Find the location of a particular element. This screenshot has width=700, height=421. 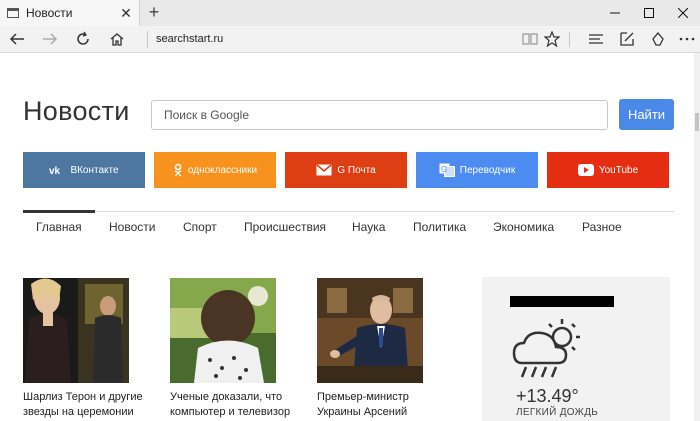

quick-link-odnoklassniki: одноклассники is located at coordinates (215, 170).